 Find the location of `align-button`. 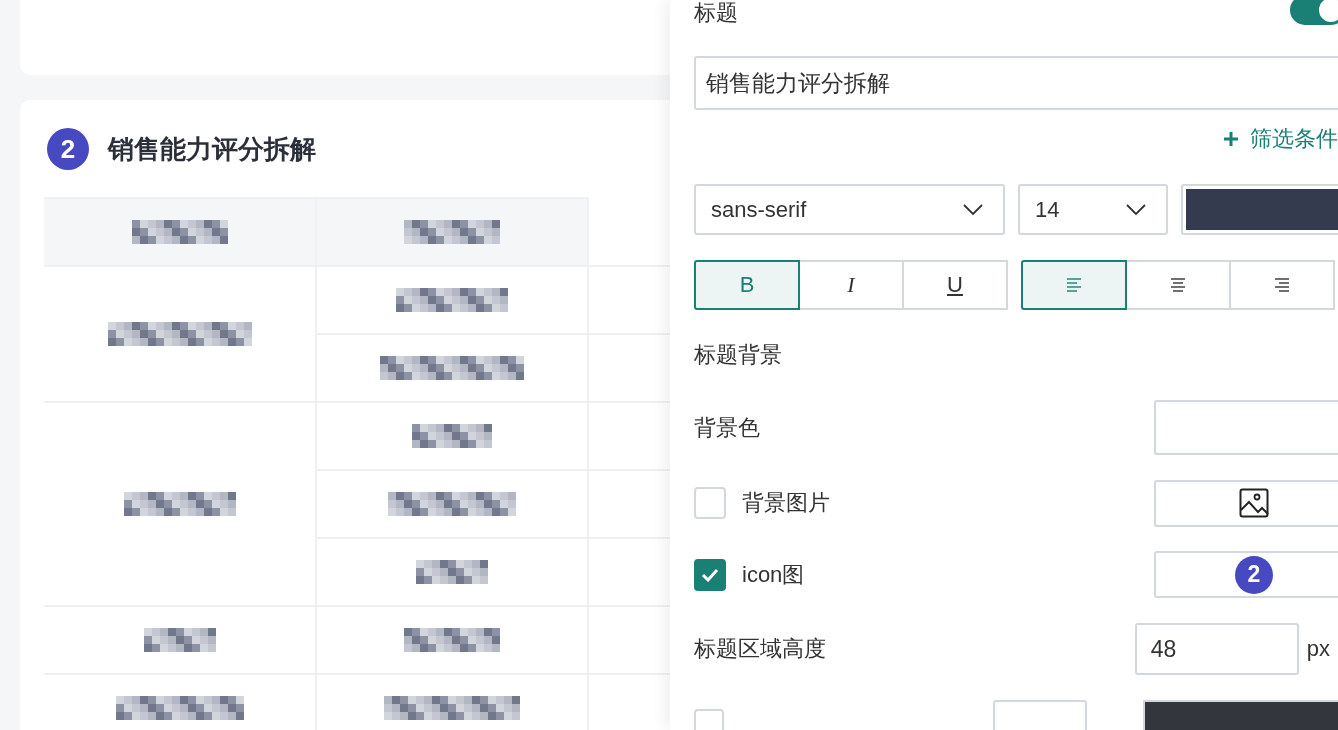

align-button is located at coordinates (1074, 285).